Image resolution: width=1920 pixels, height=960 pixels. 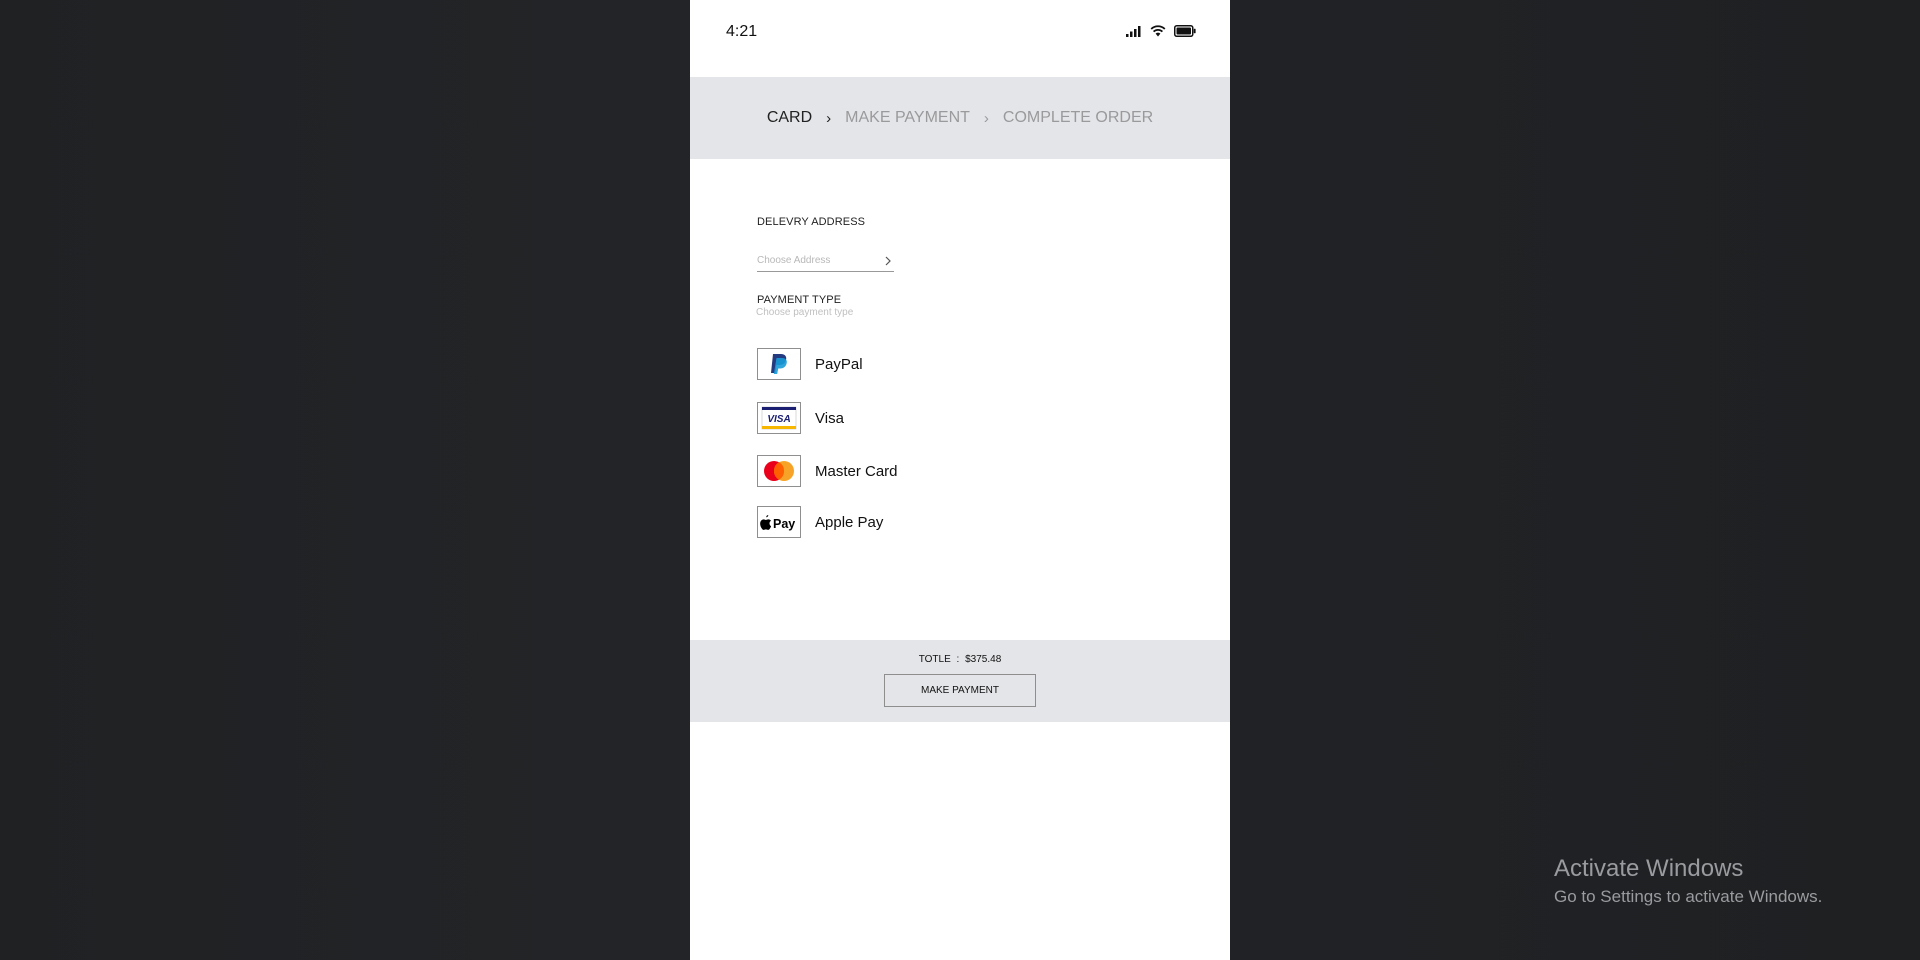 I want to click on payment-option-visa: VISA Visa, so click(x=800, y=418).